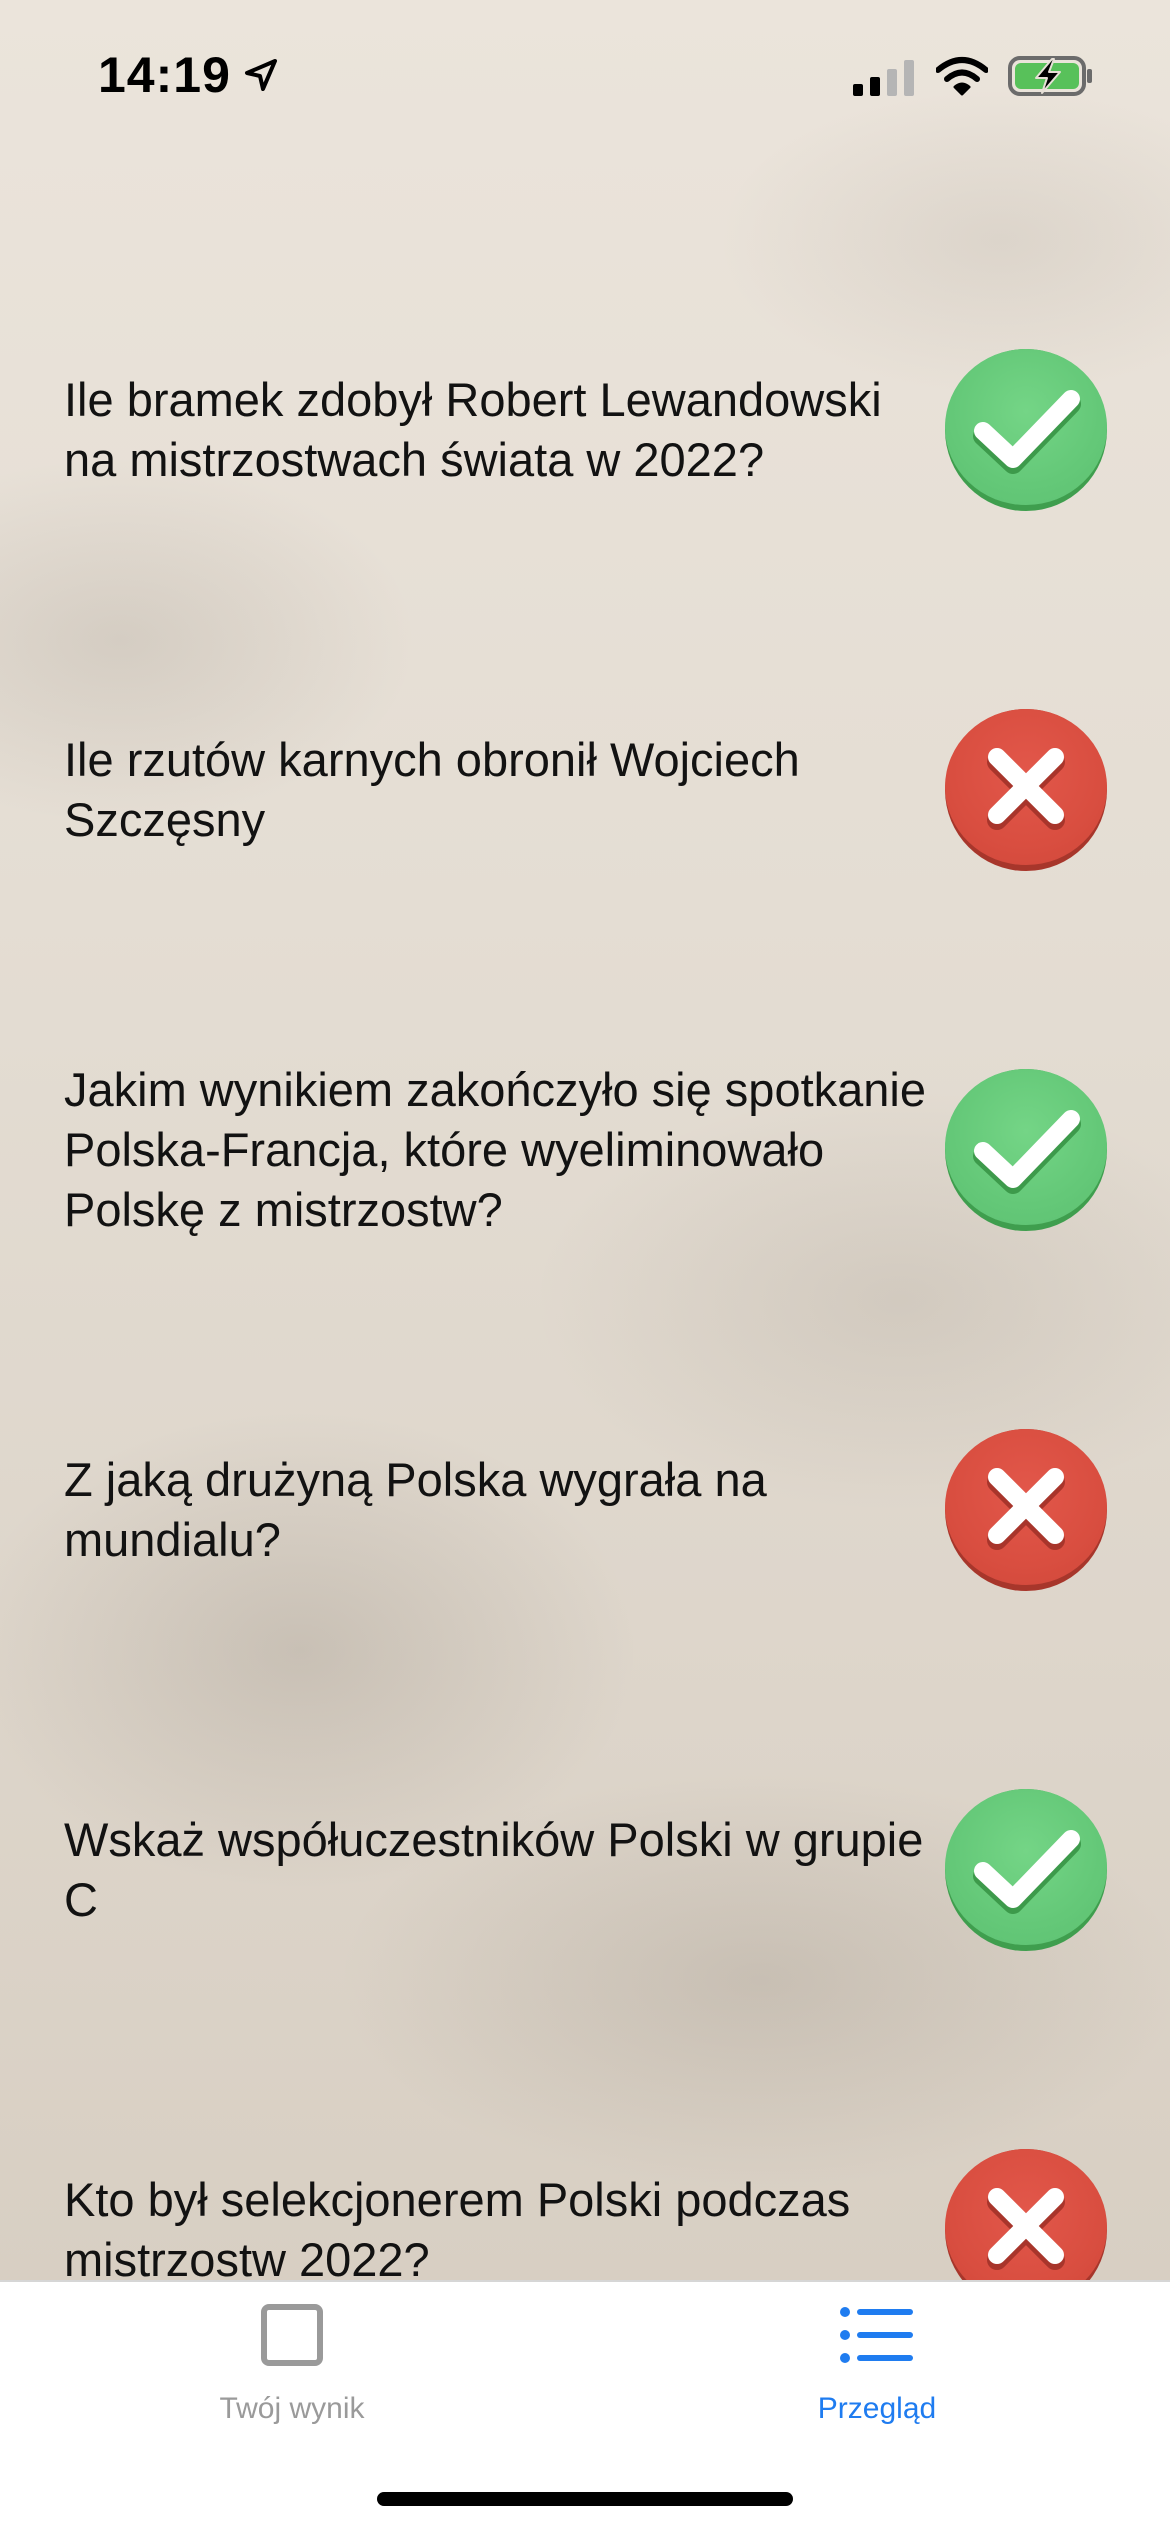 The width and height of the screenshot is (1170, 2534). What do you see at coordinates (877, 2408) in the screenshot?
I see `tab-label: Przegląd` at bounding box center [877, 2408].